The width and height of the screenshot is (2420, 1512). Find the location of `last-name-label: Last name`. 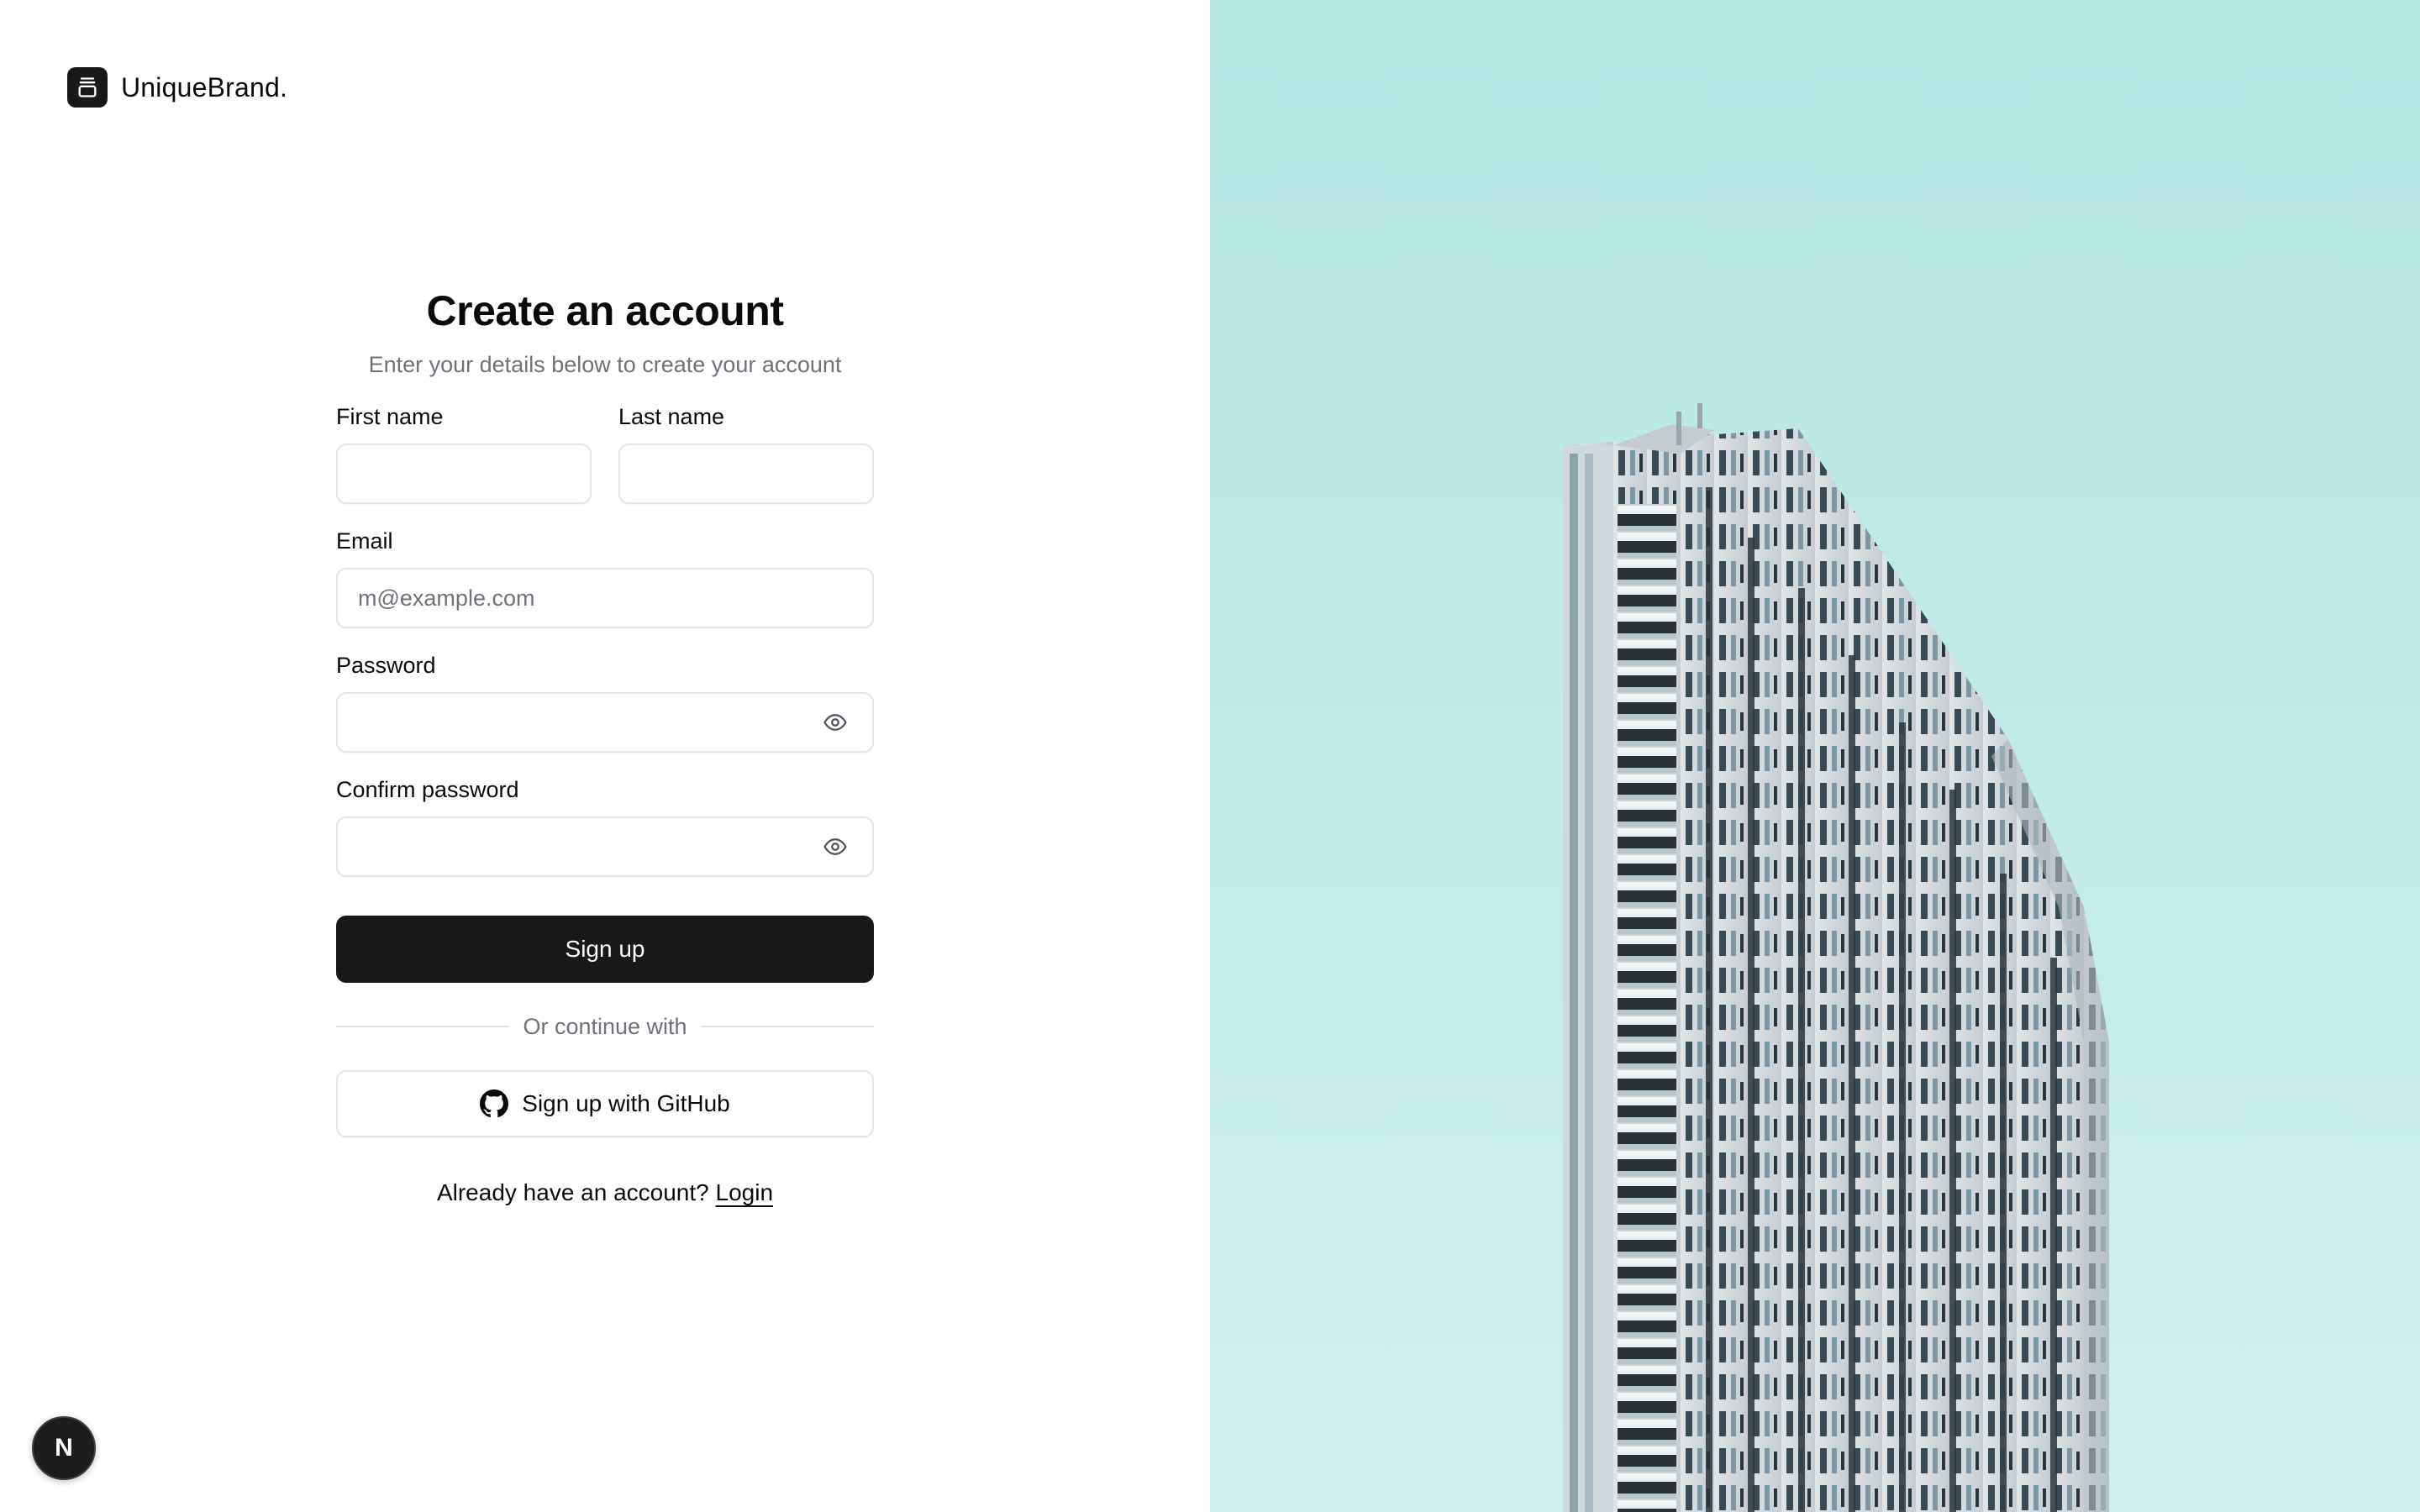

last-name-label: Last name is located at coordinates (672, 416).